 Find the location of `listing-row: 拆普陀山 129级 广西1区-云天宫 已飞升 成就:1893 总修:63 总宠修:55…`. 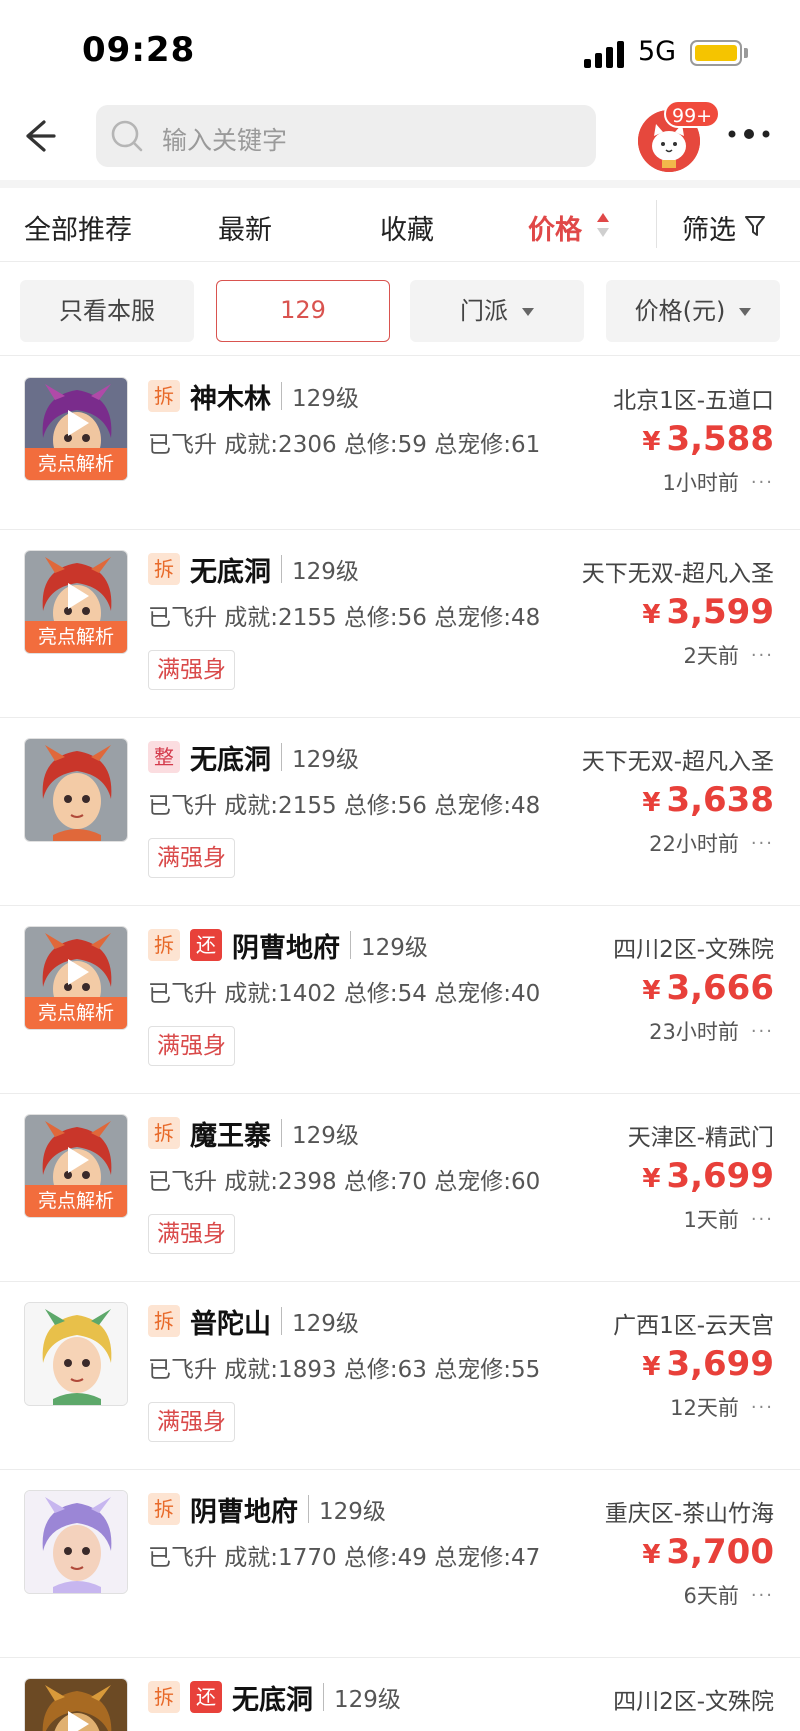

listing-row: 拆普陀山 129级 广西1区-云天宫 已飞升 成就:1893 总修:63 总宠修:55… is located at coordinates (400, 1376).